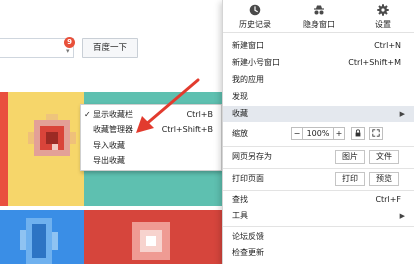  I want to click on fullscreen-button, so click(376, 133).